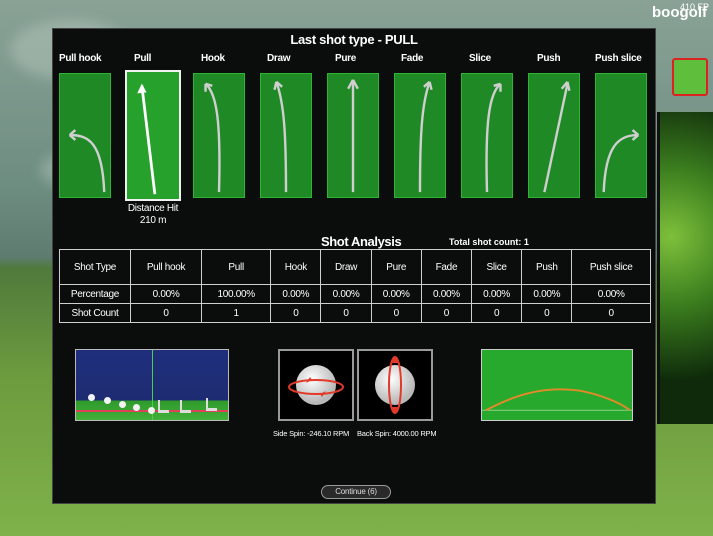  What do you see at coordinates (487, 135) in the screenshot?
I see `shot-card-slice` at bounding box center [487, 135].